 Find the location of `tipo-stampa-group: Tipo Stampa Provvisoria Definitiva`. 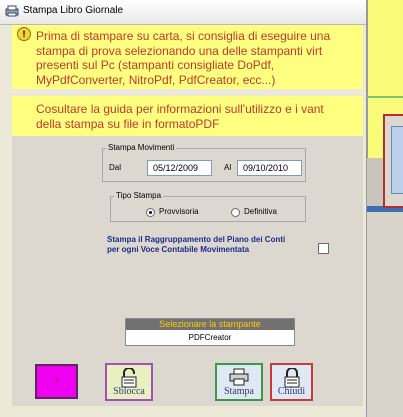

tipo-stampa-group: Tipo Stampa Provvisoria Definitiva is located at coordinates (208, 206).